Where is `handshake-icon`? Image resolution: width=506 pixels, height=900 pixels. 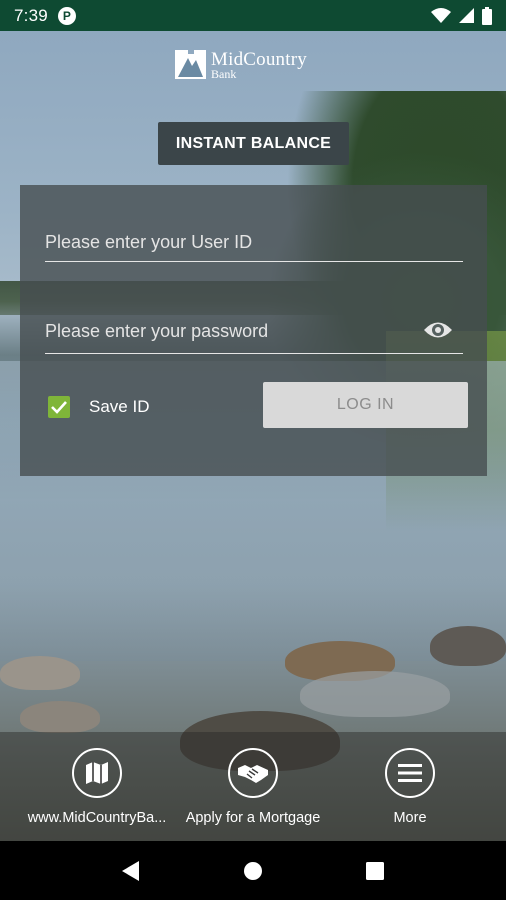 handshake-icon is located at coordinates (253, 774).